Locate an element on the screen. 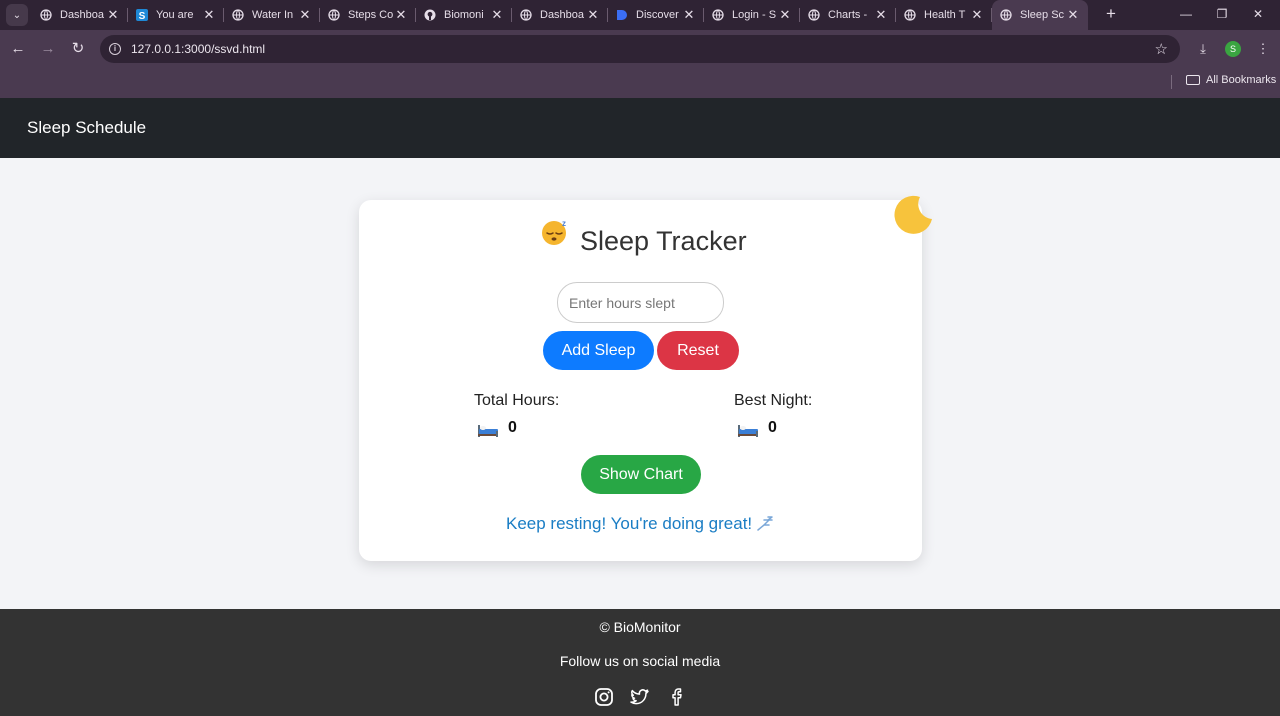  twitter-icon is located at coordinates (640, 697).